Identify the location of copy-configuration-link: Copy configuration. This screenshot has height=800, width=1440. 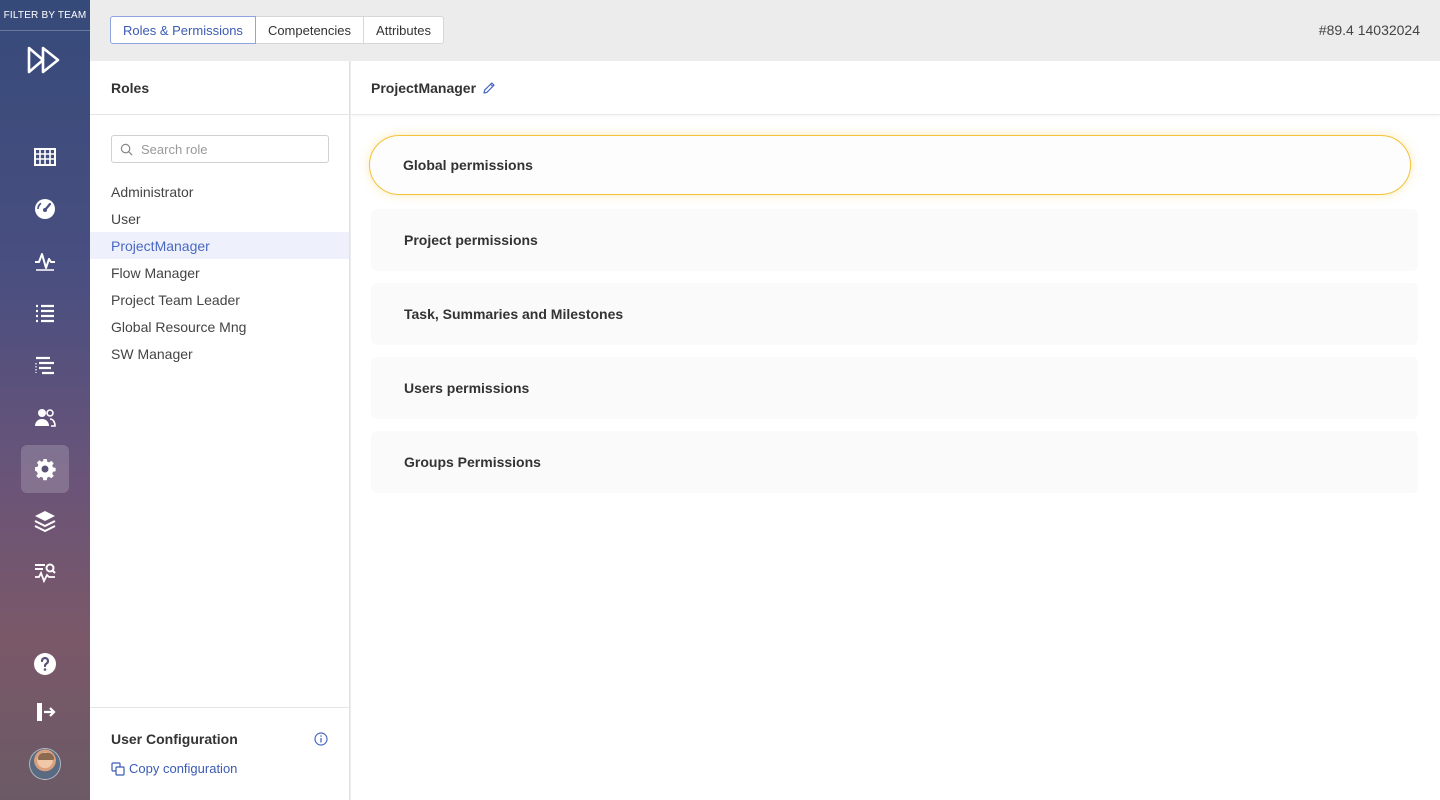
(174, 768).